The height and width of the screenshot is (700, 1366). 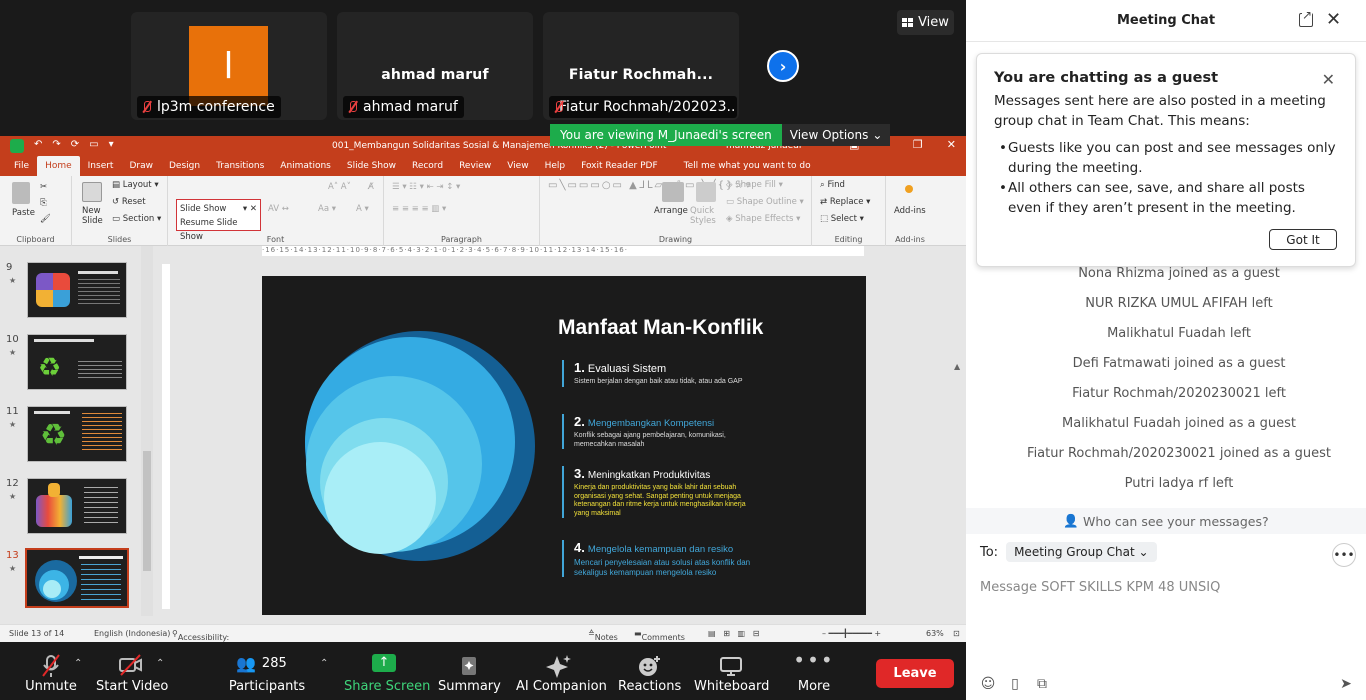 I want to click on refresh-icon: ⟳, so click(x=75, y=146).